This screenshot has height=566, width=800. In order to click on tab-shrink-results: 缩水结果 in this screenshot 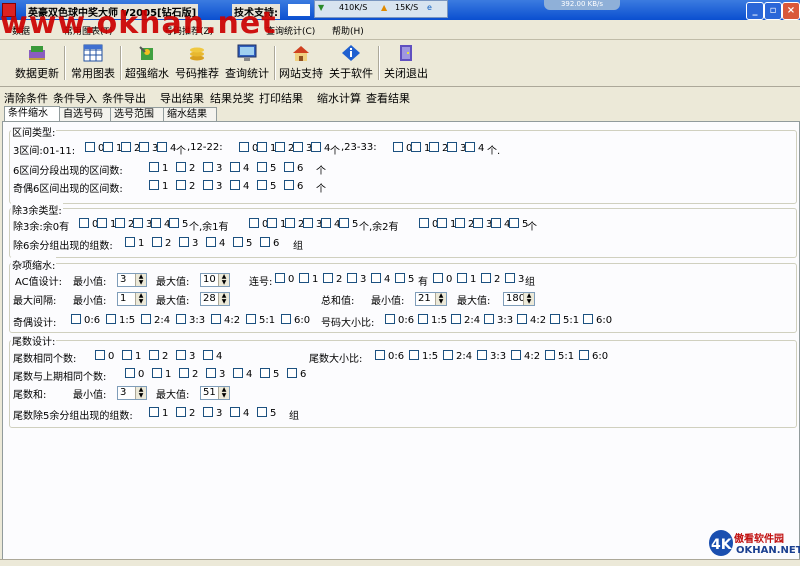, I will do `click(190, 114)`.